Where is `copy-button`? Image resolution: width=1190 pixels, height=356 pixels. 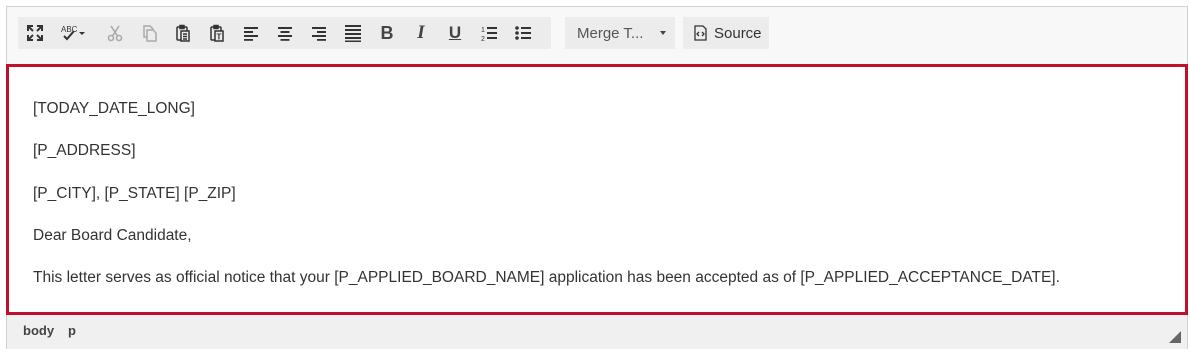
copy-button is located at coordinates (149, 33).